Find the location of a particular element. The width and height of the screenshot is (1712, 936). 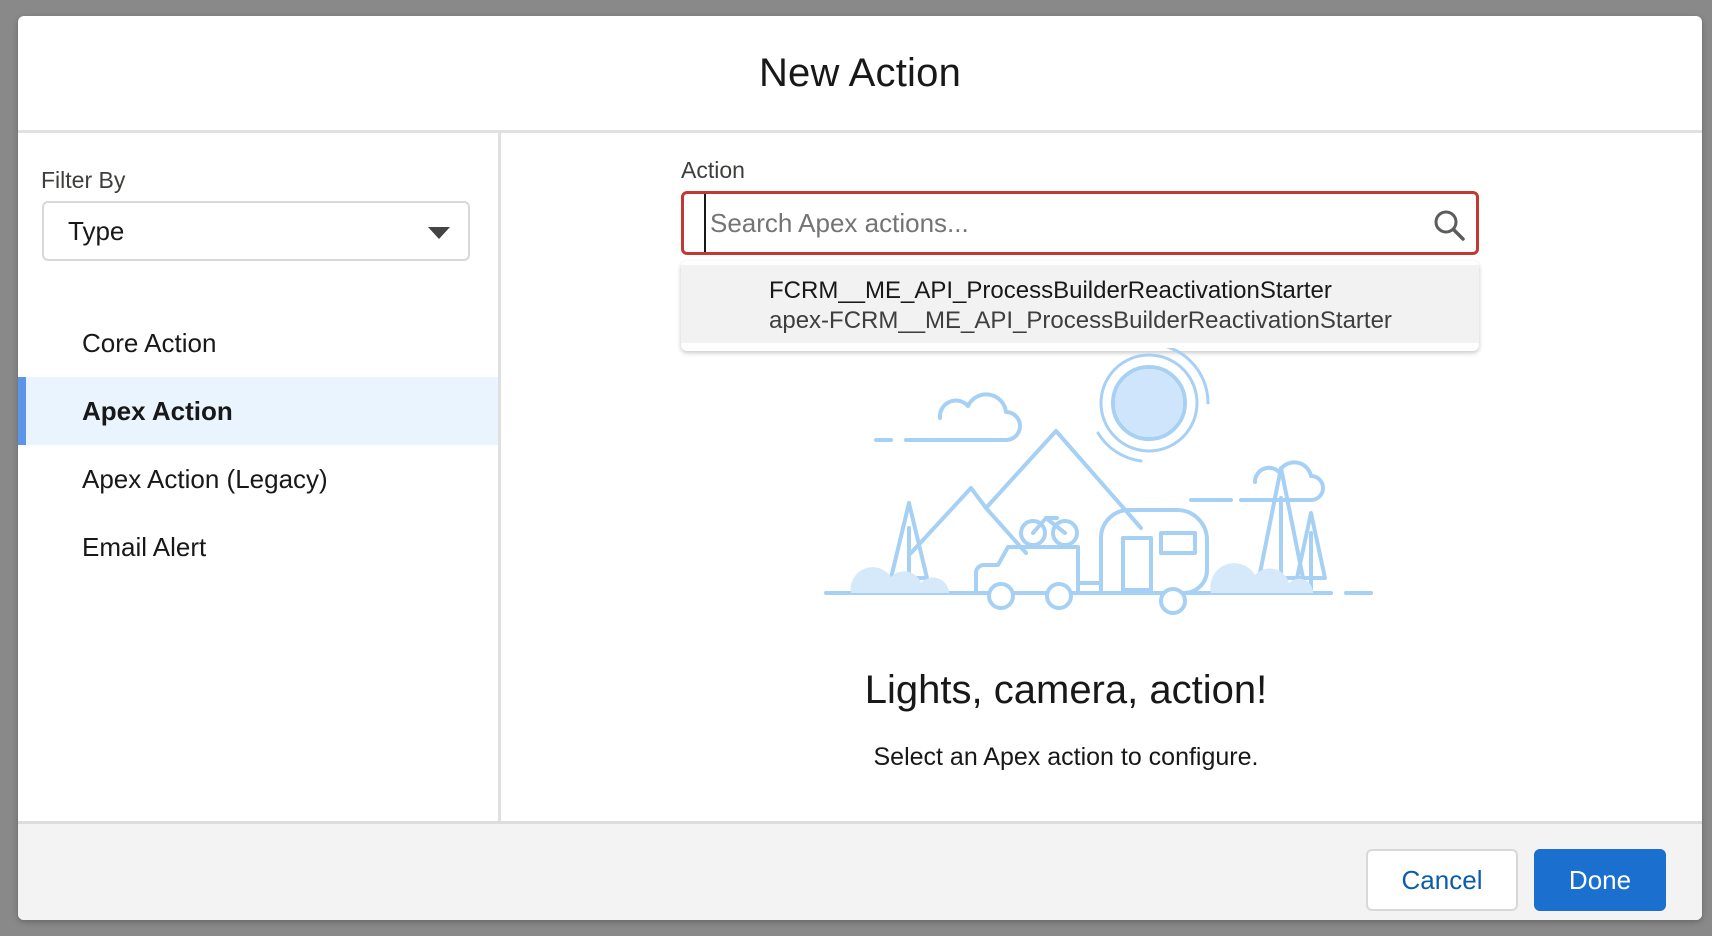

filter-by-label: Filter By is located at coordinates (83, 180).